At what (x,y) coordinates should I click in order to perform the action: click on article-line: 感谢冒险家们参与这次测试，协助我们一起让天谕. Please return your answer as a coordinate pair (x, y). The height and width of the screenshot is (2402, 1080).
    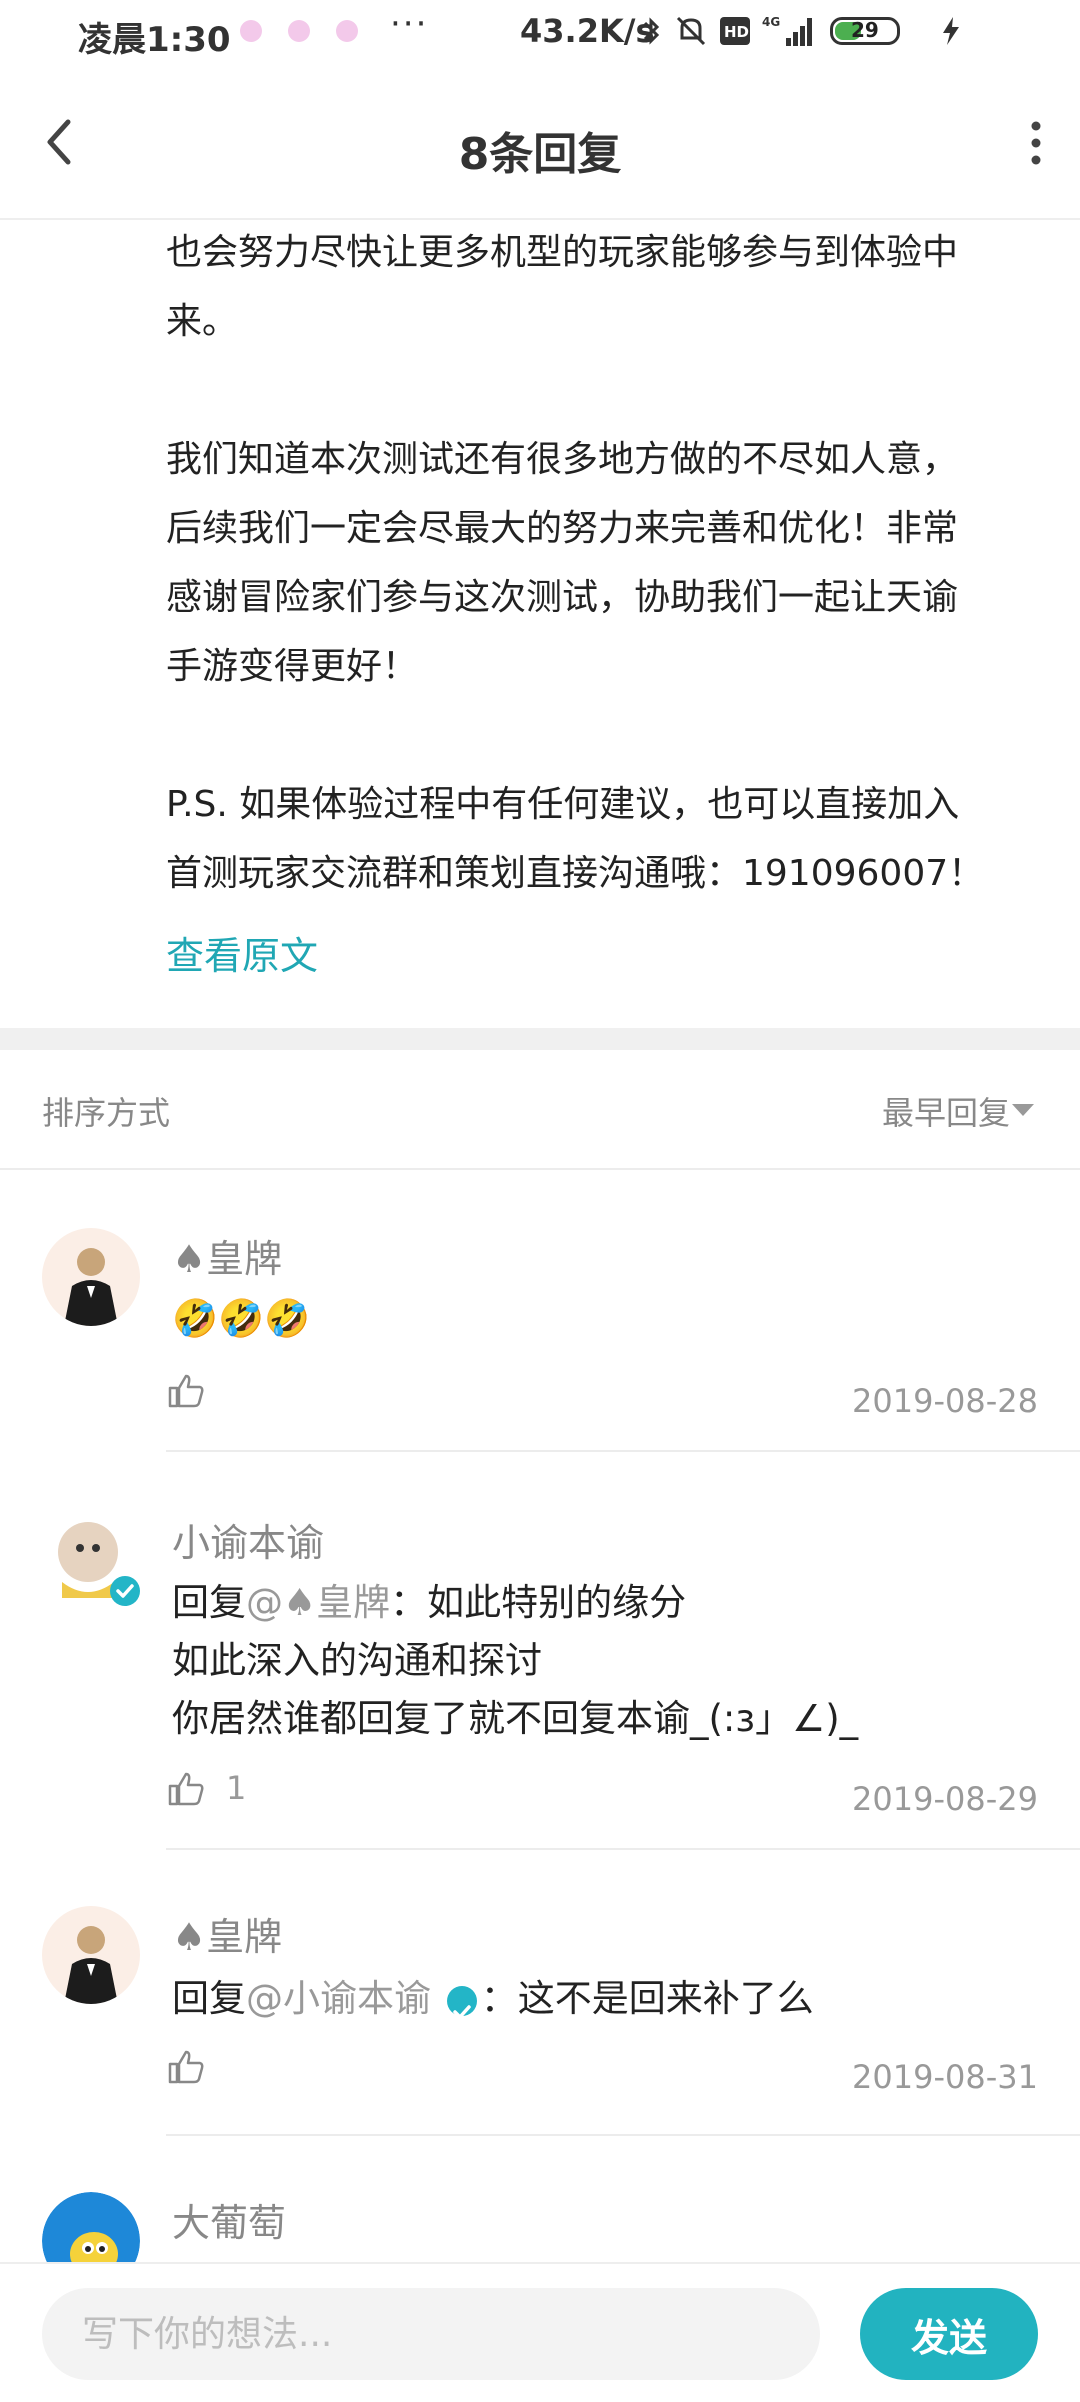
    Looking at the image, I should click on (562, 597).